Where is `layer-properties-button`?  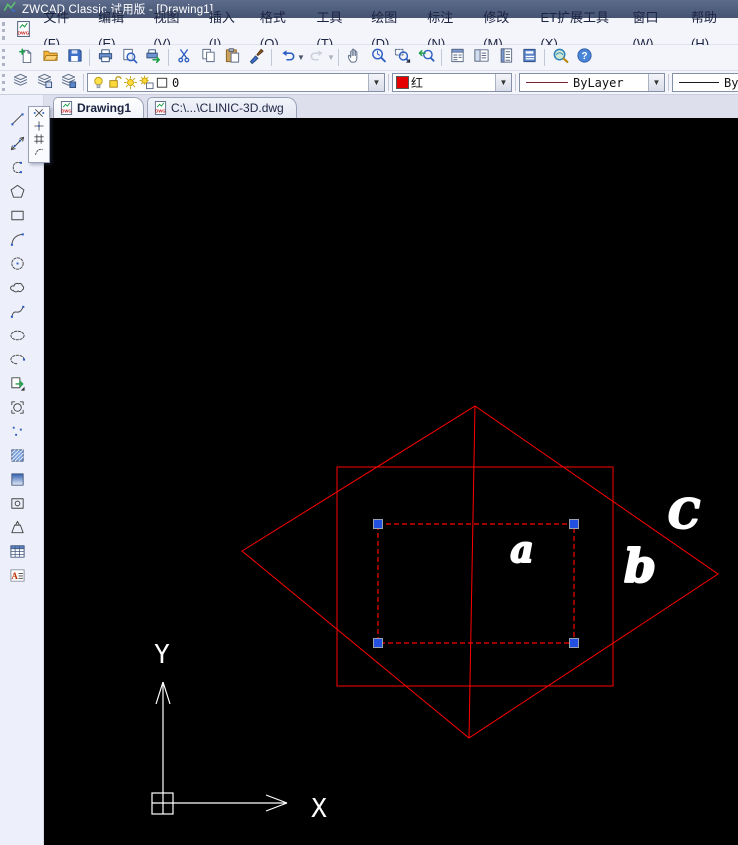
layer-properties-button is located at coordinates (20, 82).